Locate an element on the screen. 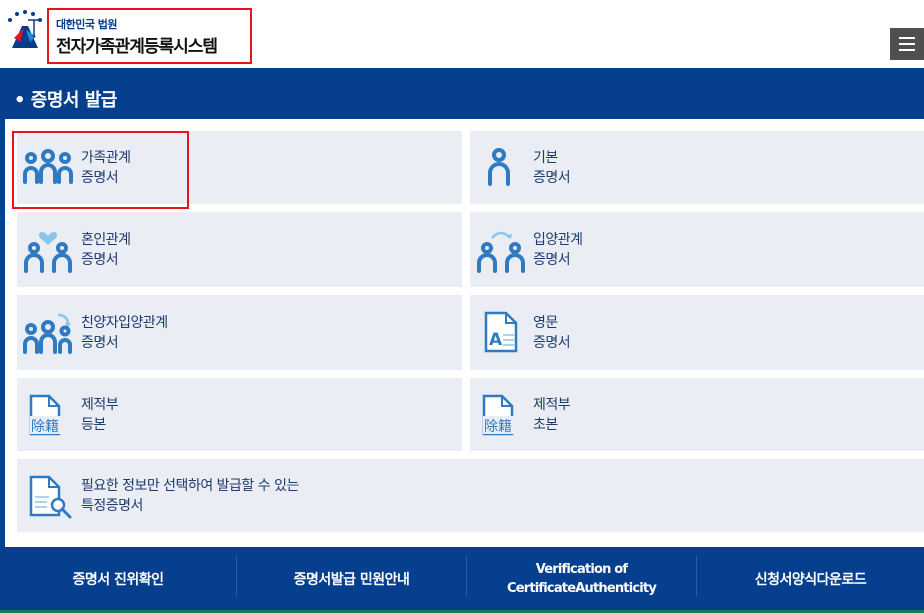  removed-register-transcript-card: 除籍 제적부 등본 is located at coordinates (239, 414).